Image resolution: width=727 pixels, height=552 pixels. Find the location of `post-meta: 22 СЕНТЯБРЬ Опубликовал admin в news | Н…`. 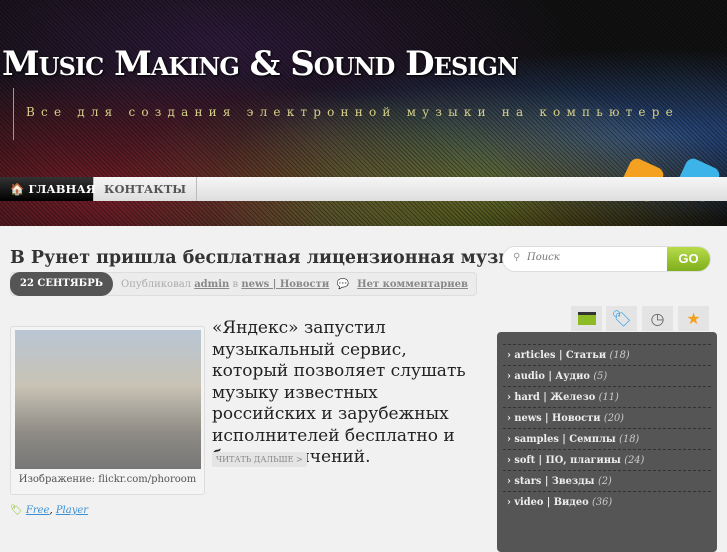

post-meta: 22 СЕНТЯБРЬ Опубликовал admin в news | Н… is located at coordinates (243, 284).